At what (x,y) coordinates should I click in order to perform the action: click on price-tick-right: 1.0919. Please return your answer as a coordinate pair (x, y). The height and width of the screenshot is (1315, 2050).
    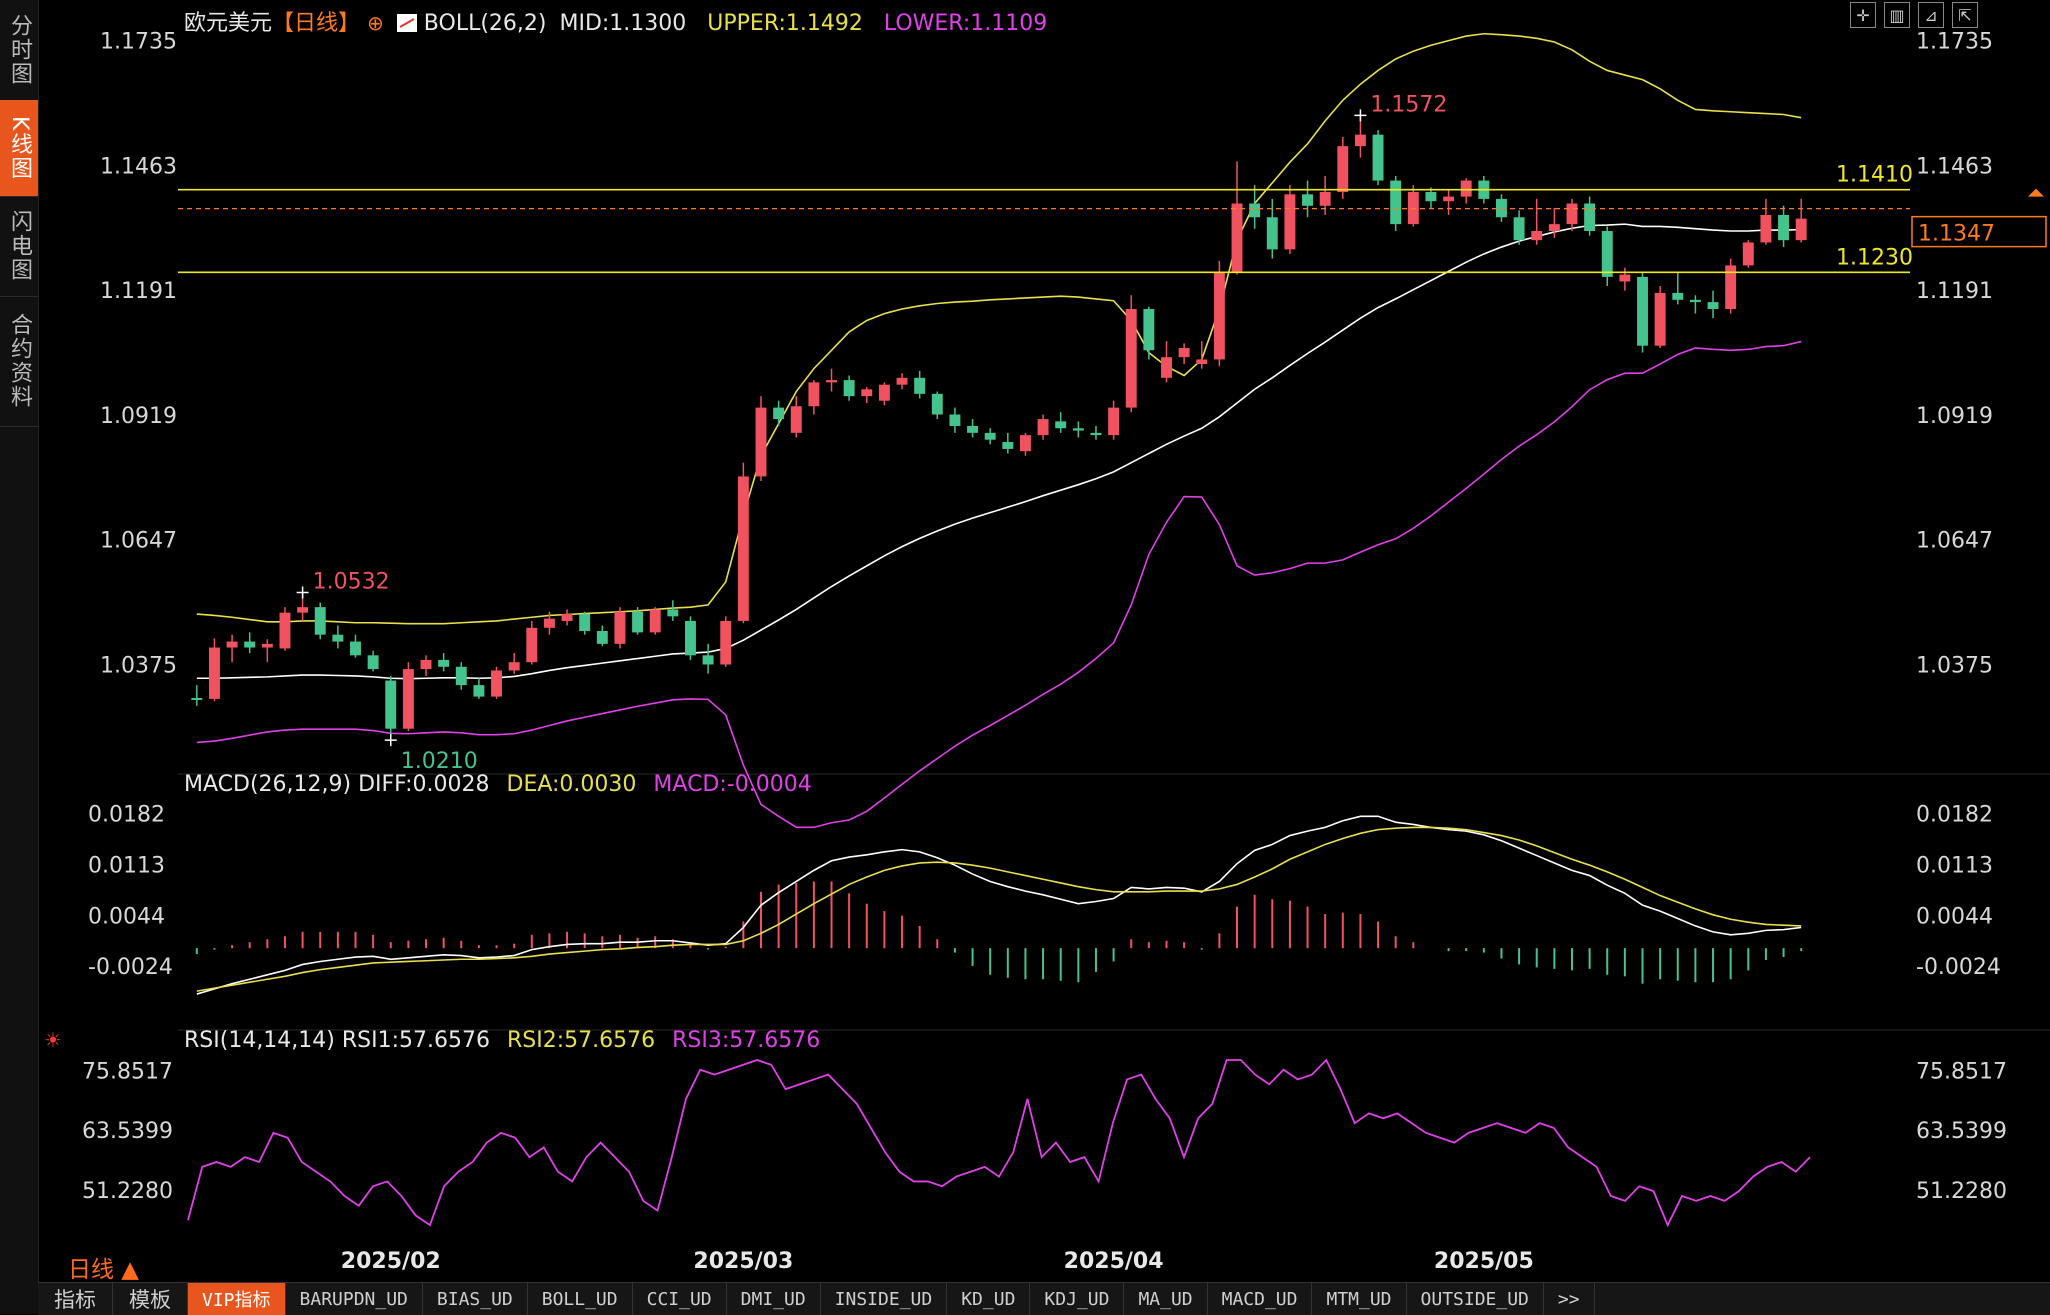
    Looking at the image, I should click on (1954, 416).